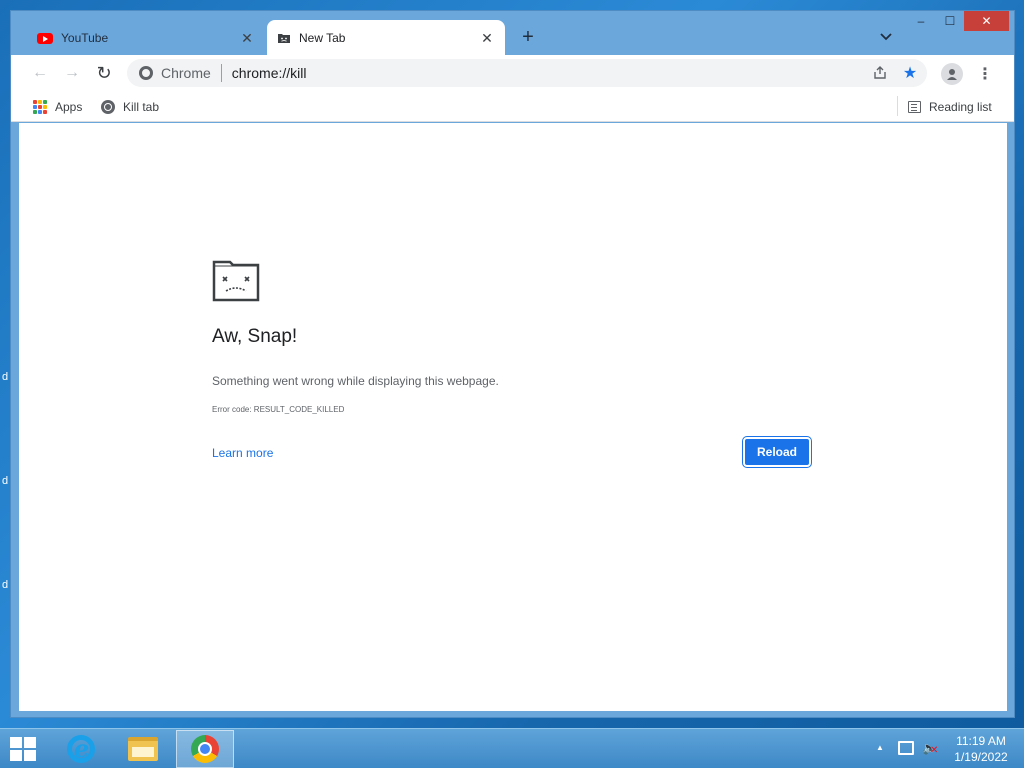  What do you see at coordinates (146, 38) in the screenshot?
I see `tab-youtube: YouTube ✕` at bounding box center [146, 38].